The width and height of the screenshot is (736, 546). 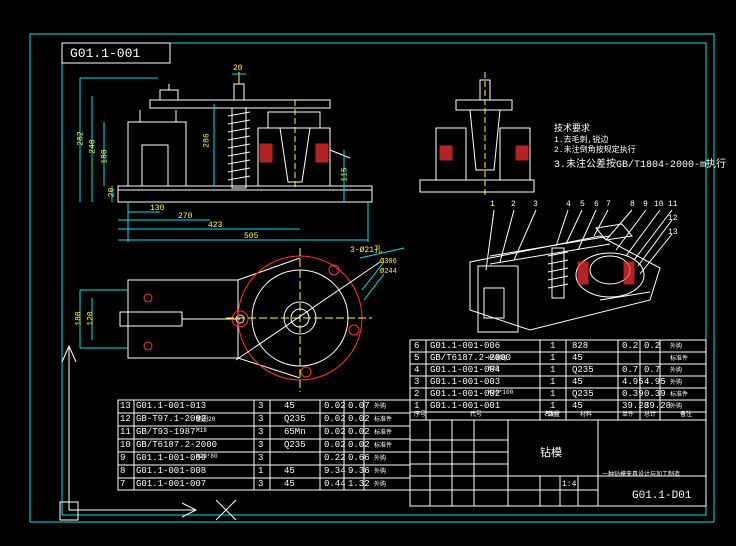 What do you see at coordinates (125, 445) in the screenshot?
I see `bom-left-row-3-no: 10` at bounding box center [125, 445].